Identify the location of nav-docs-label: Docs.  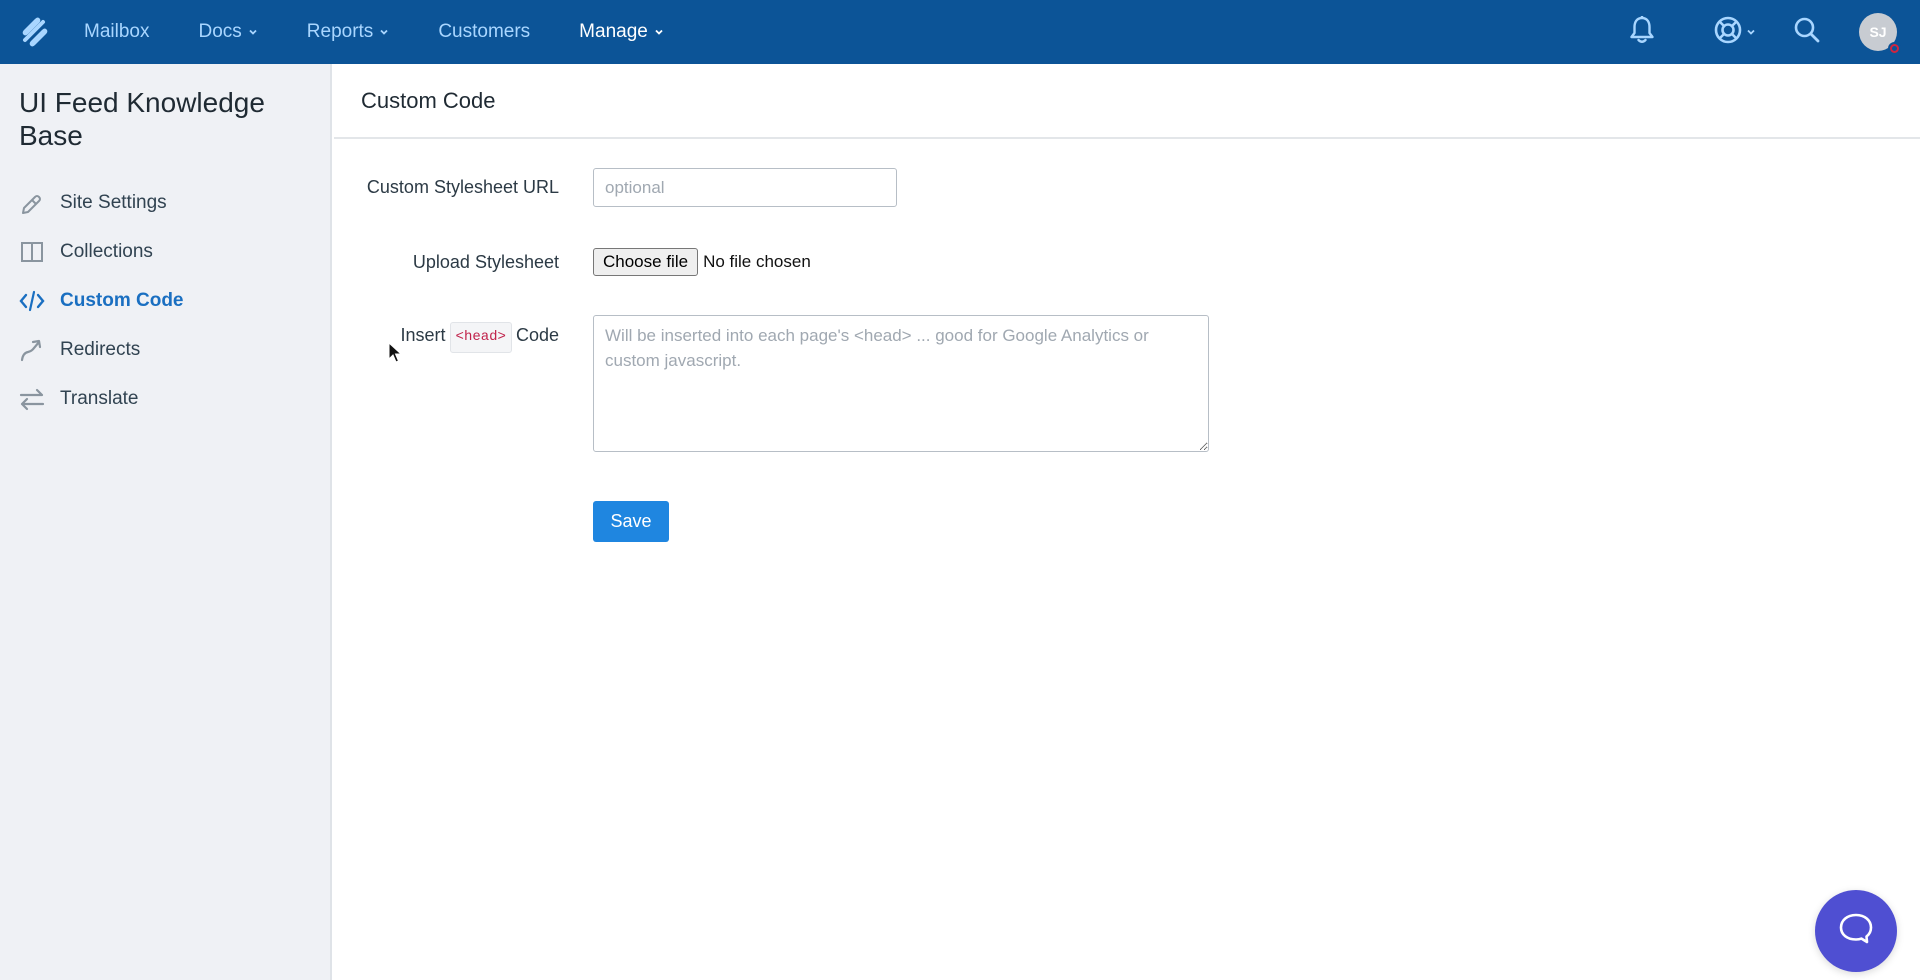
(220, 31).